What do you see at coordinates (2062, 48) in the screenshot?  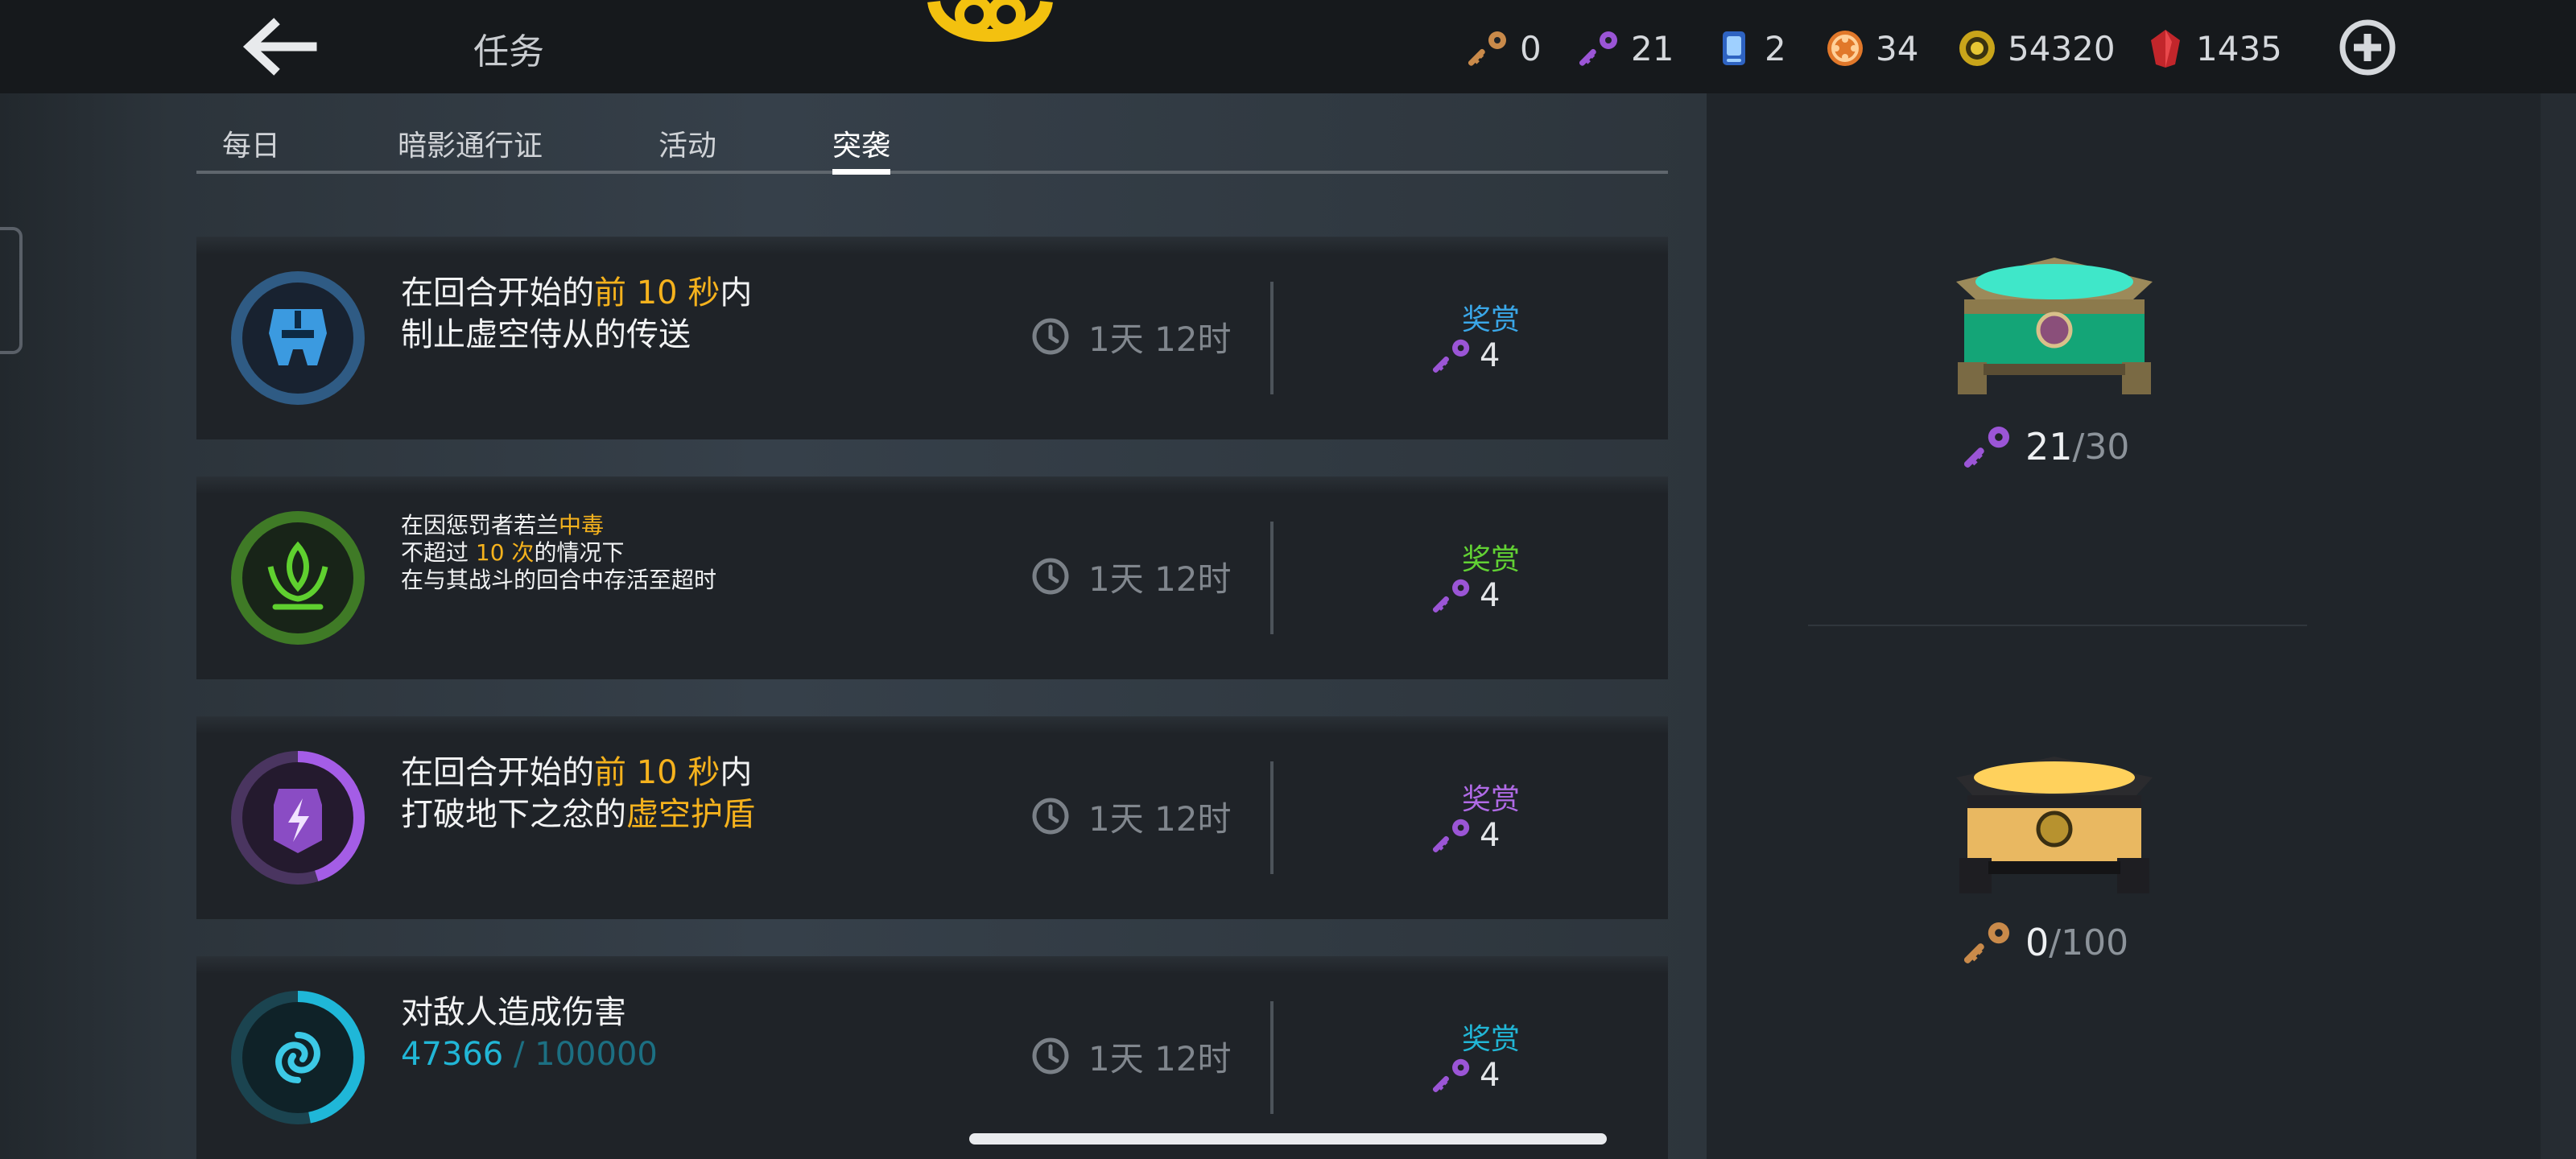 I see `currency-value: 54320` at bounding box center [2062, 48].